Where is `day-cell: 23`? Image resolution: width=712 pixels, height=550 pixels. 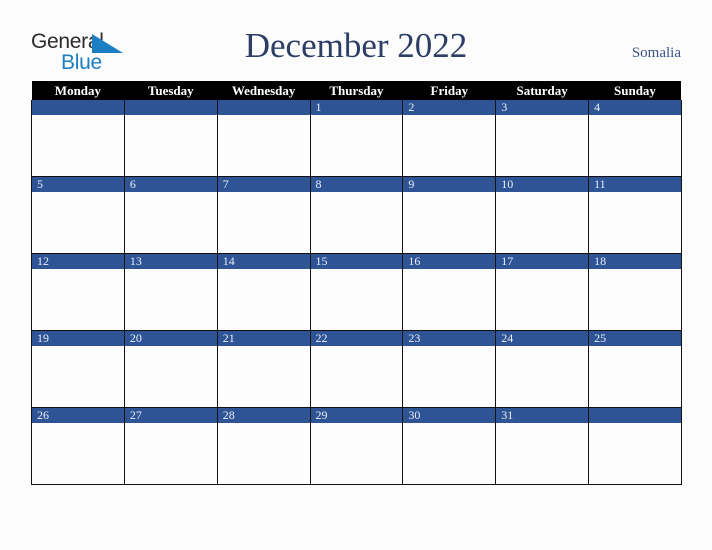
day-cell: 23 is located at coordinates (449, 369).